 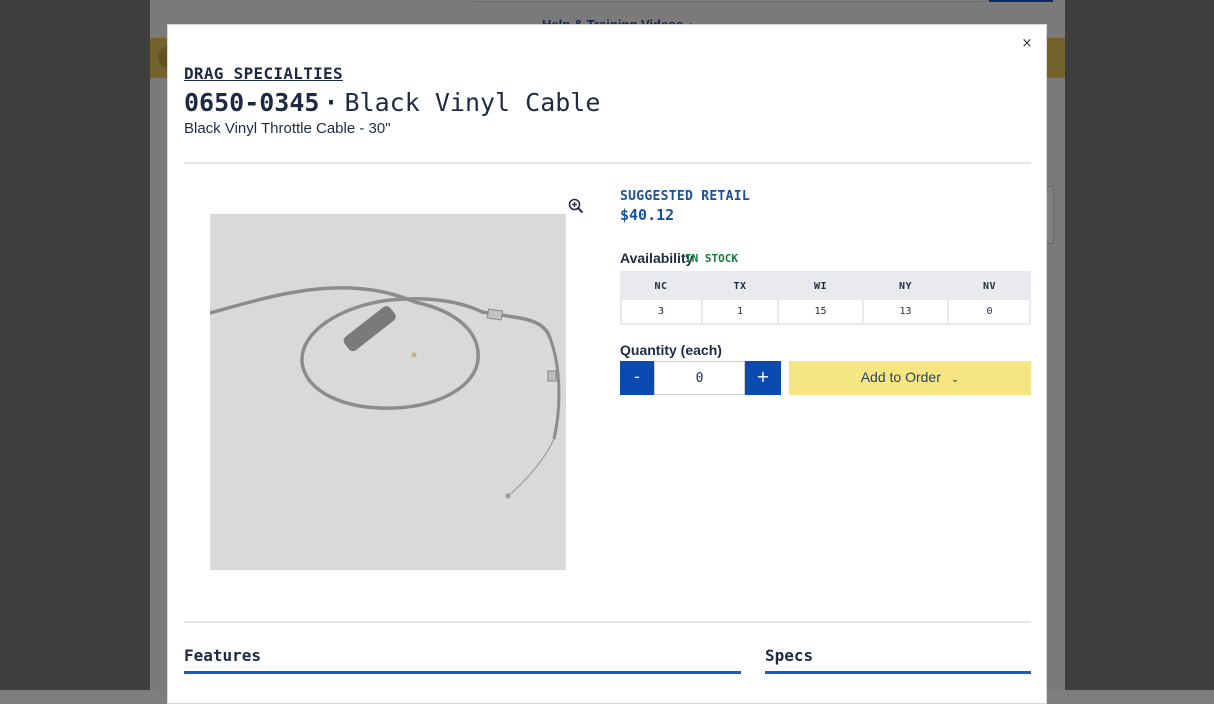 I want to click on warehouse-qty: 3, so click(x=661, y=311).